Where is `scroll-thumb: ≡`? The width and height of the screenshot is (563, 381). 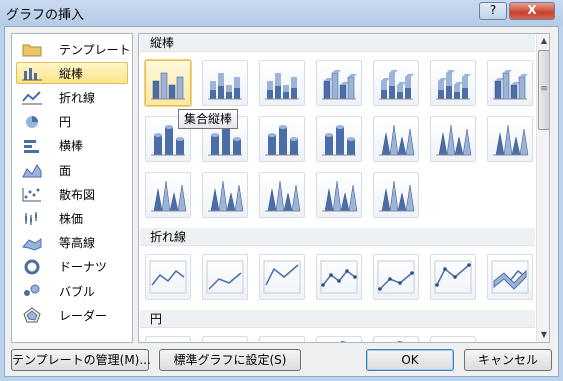
scroll-thumb: ≡ is located at coordinates (543, 90).